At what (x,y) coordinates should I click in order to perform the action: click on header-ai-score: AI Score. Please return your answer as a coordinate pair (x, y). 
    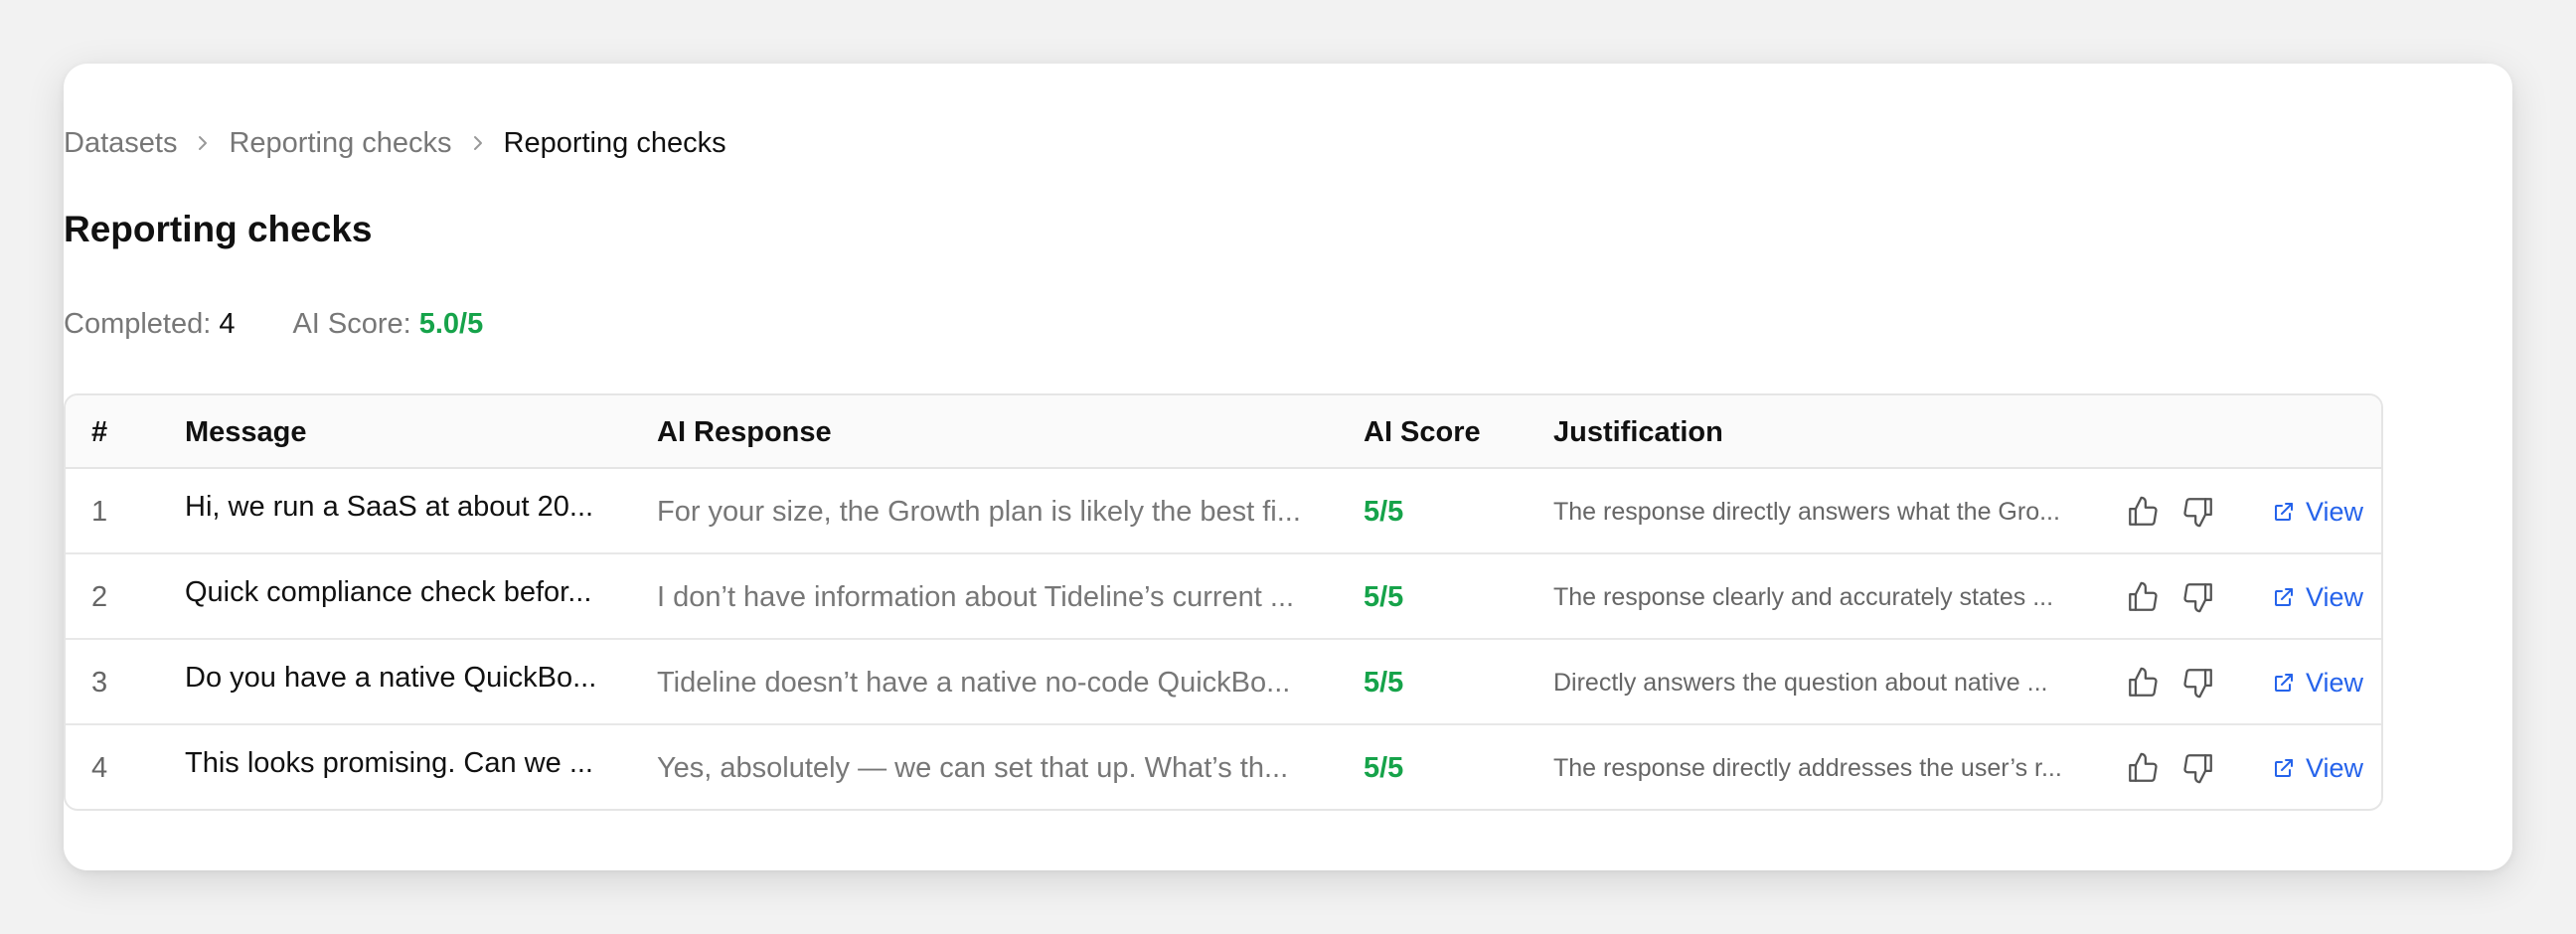
    Looking at the image, I should click on (1422, 432).